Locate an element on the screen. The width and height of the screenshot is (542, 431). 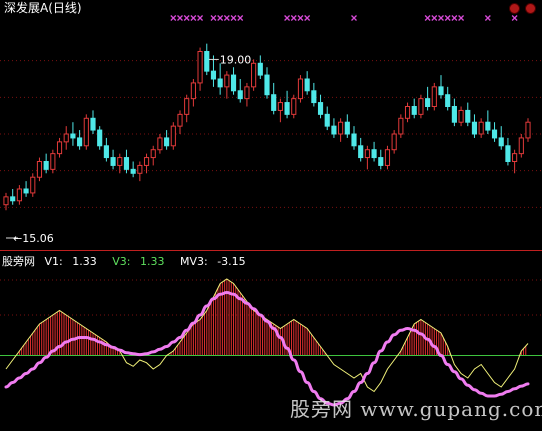
mv3-label: MV3: is located at coordinates (193, 261).